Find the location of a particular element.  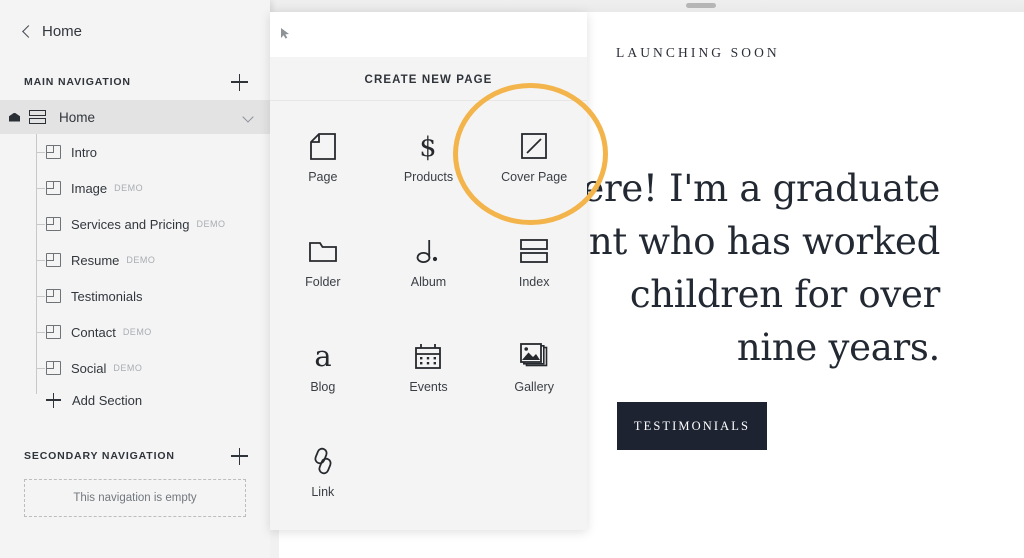

tile-index: Index is located at coordinates (534, 259).